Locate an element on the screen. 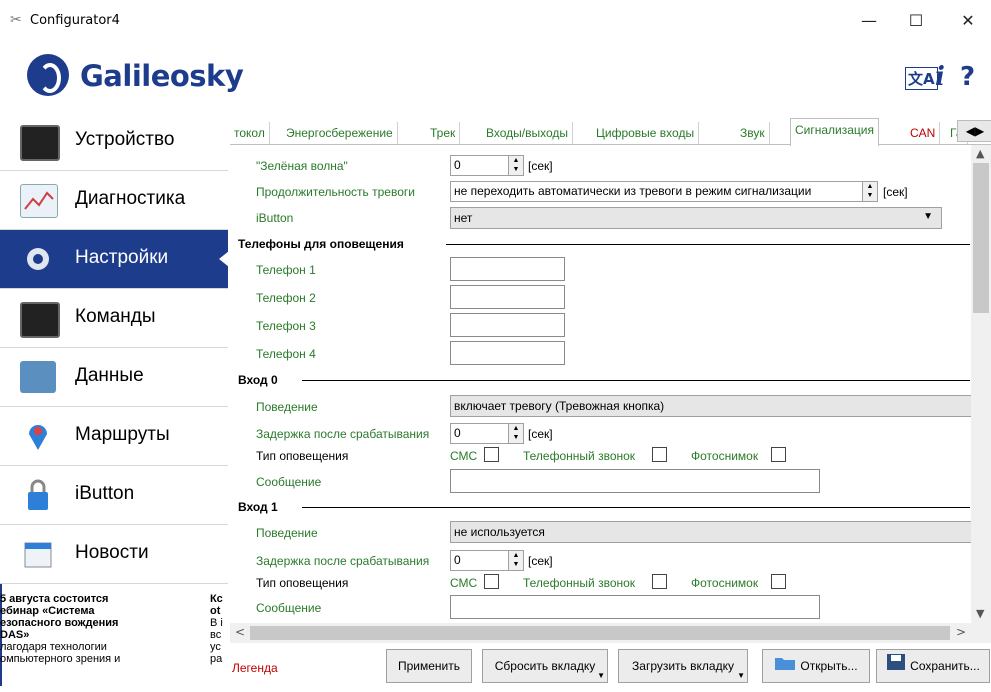 The image size is (991, 692). sidebar-item-routes: Маршруты is located at coordinates (114, 436).